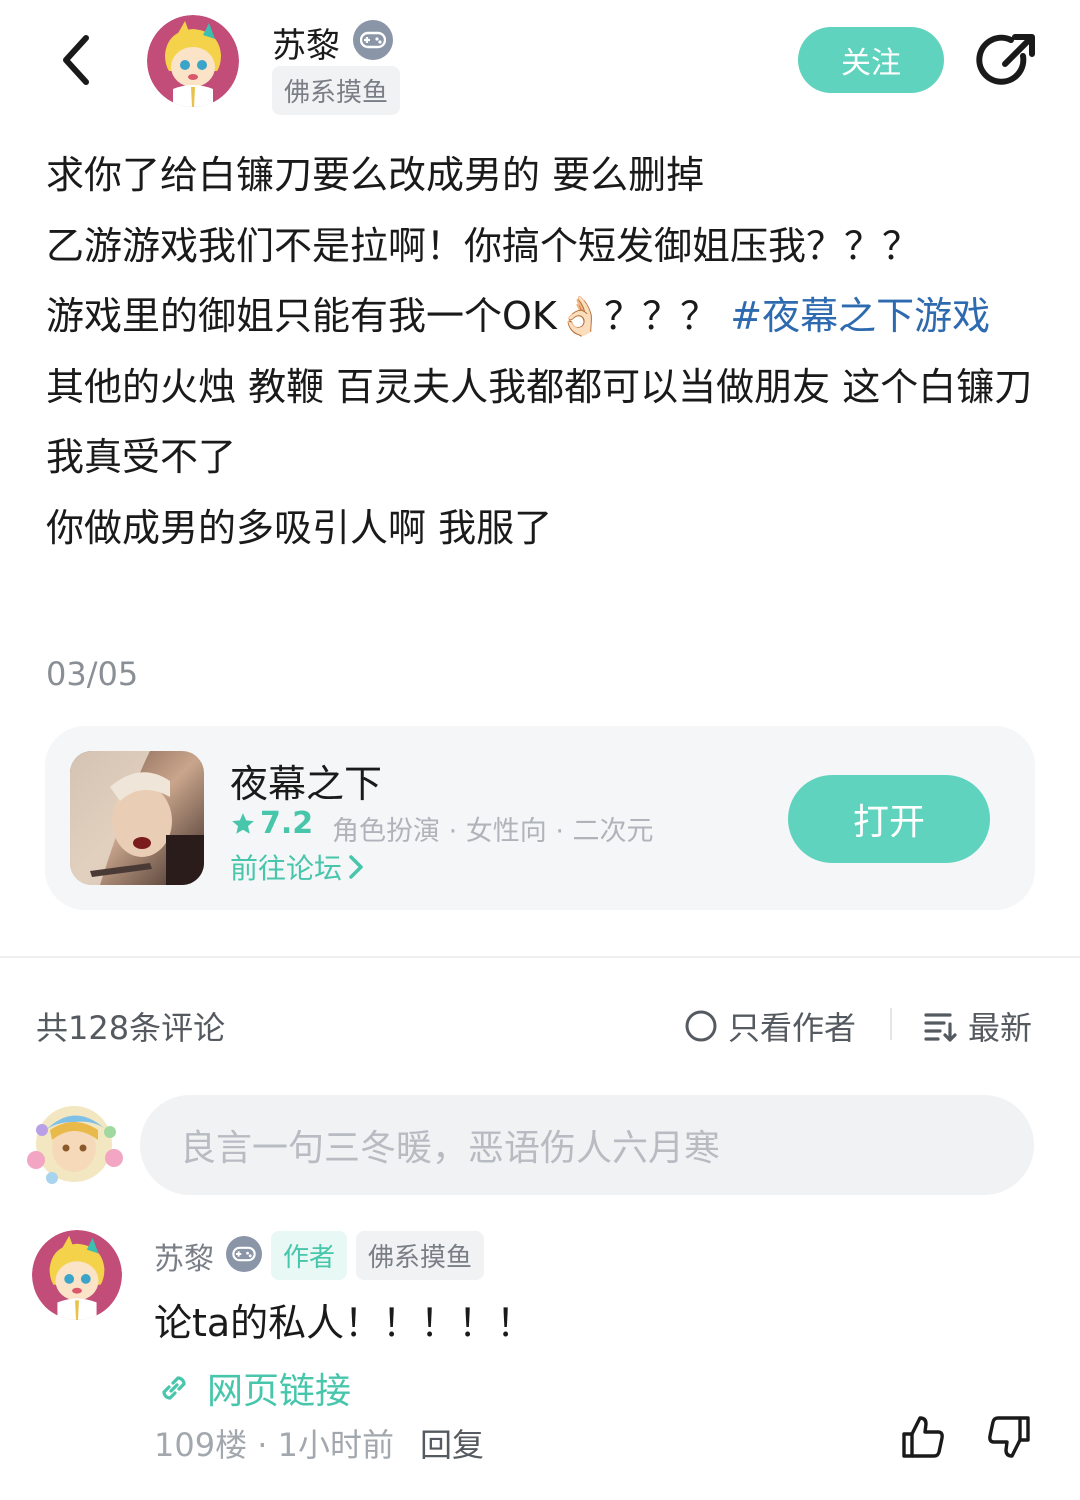 Image resolution: width=1080 pixels, height=1500 pixels. Describe the element at coordinates (889, 819) in the screenshot. I see `open-game-button: 打开` at that location.